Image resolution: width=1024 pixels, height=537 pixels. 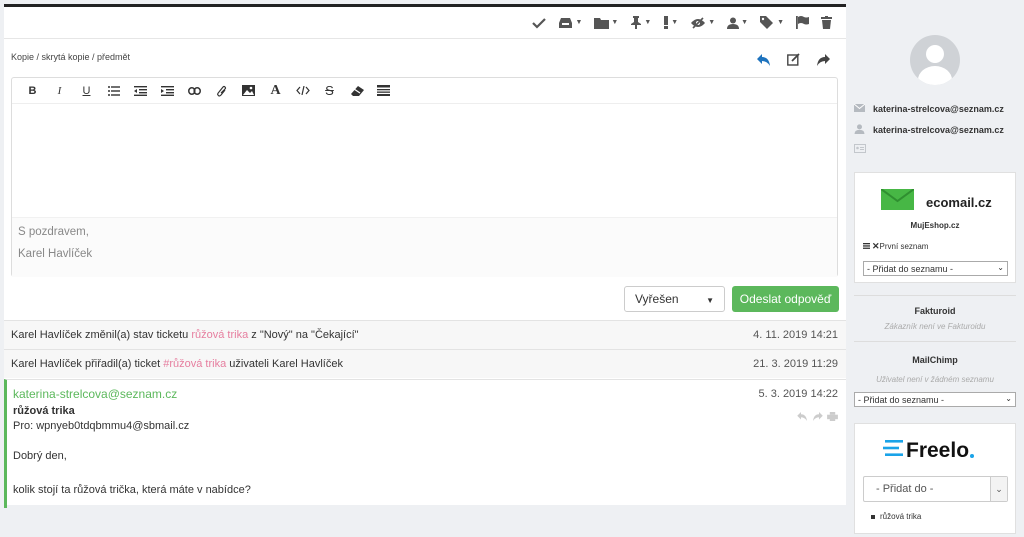 I want to click on inbox-dropdown: ▼, so click(x=570, y=23).